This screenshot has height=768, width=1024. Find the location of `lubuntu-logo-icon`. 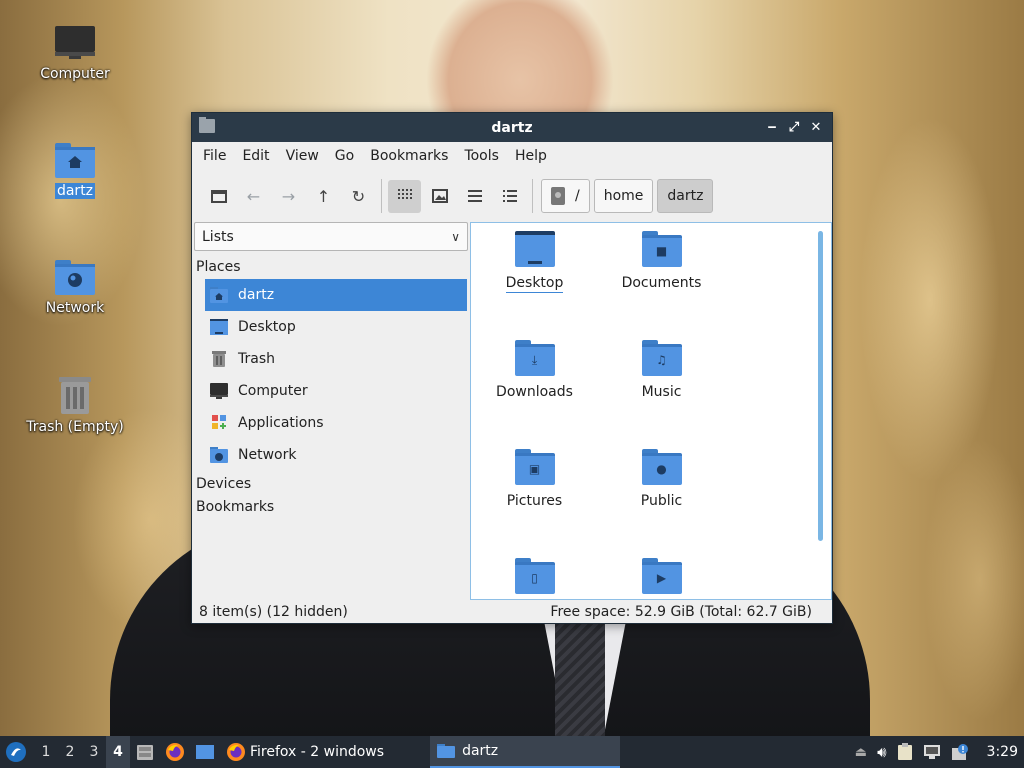

lubuntu-logo-icon is located at coordinates (16, 752).